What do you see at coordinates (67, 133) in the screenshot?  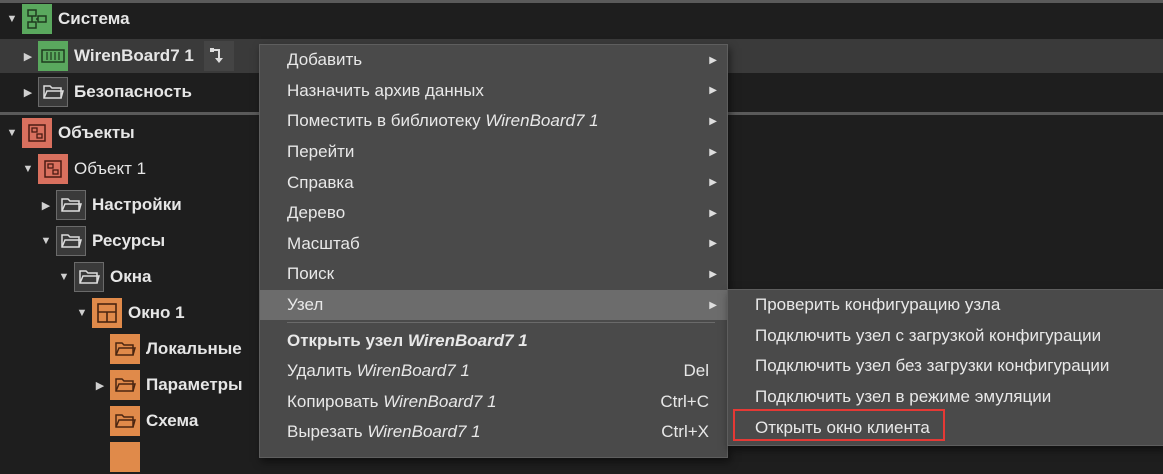 I see `tree-item-objects: ▼ Объекты` at bounding box center [67, 133].